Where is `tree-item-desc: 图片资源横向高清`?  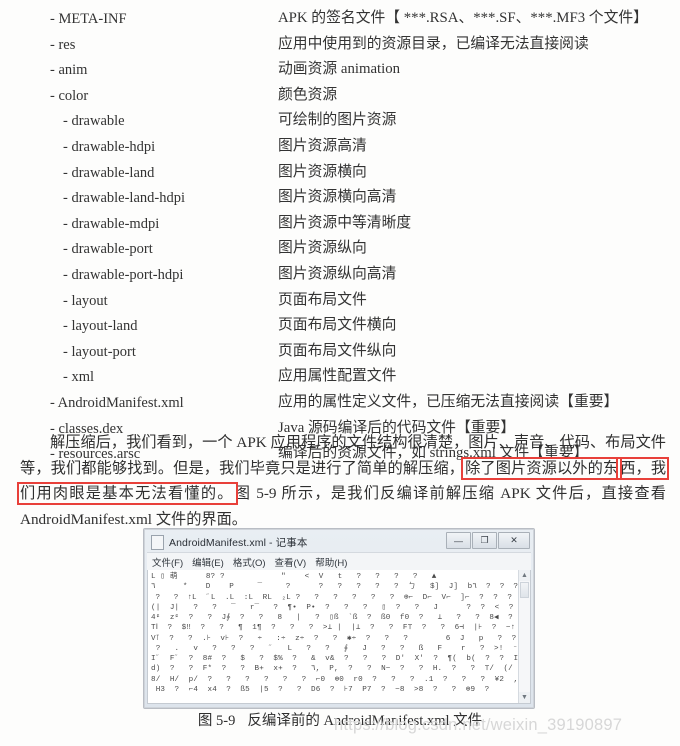
tree-item-desc: 图片资源横向高清 is located at coordinates (337, 197).